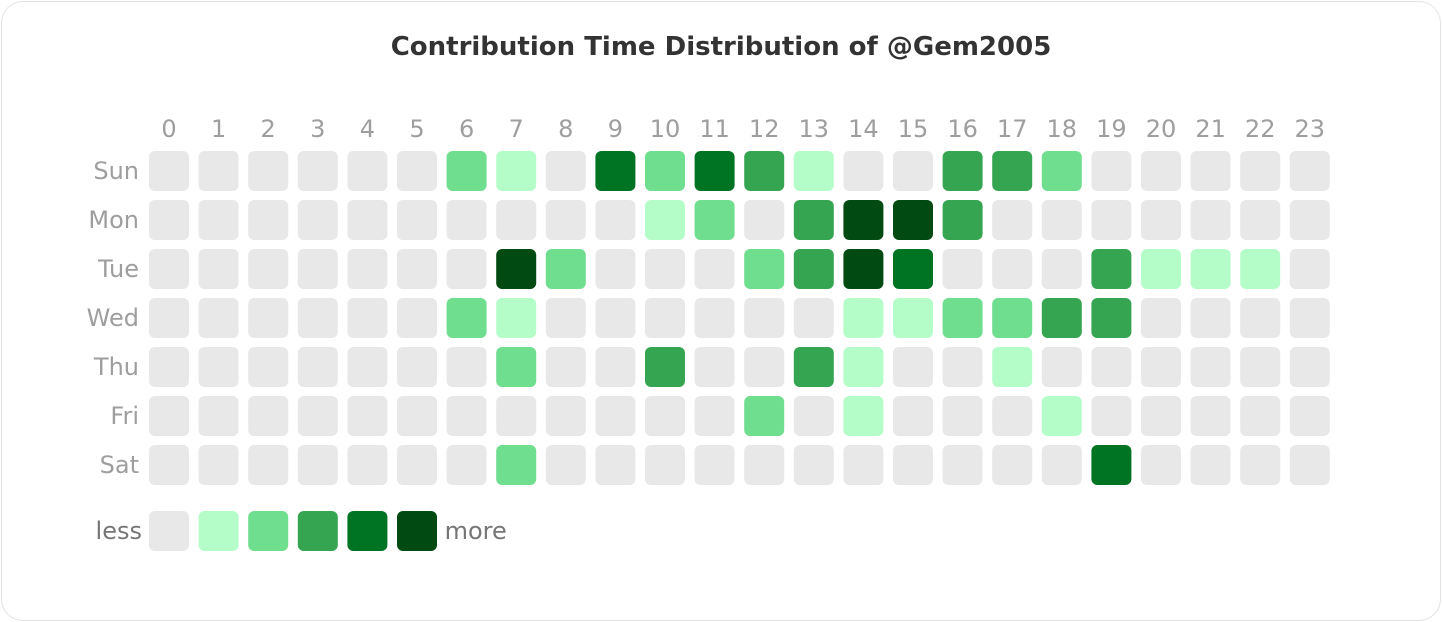  What do you see at coordinates (119, 531) in the screenshot?
I see `legend-less-label: less` at bounding box center [119, 531].